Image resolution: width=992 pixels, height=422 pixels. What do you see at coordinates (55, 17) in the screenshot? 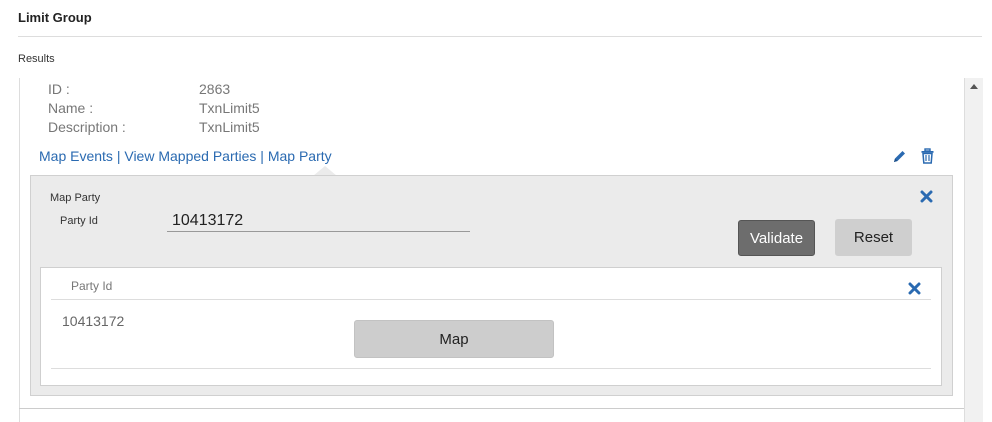
I see `page-title: Limit Group` at bounding box center [55, 17].